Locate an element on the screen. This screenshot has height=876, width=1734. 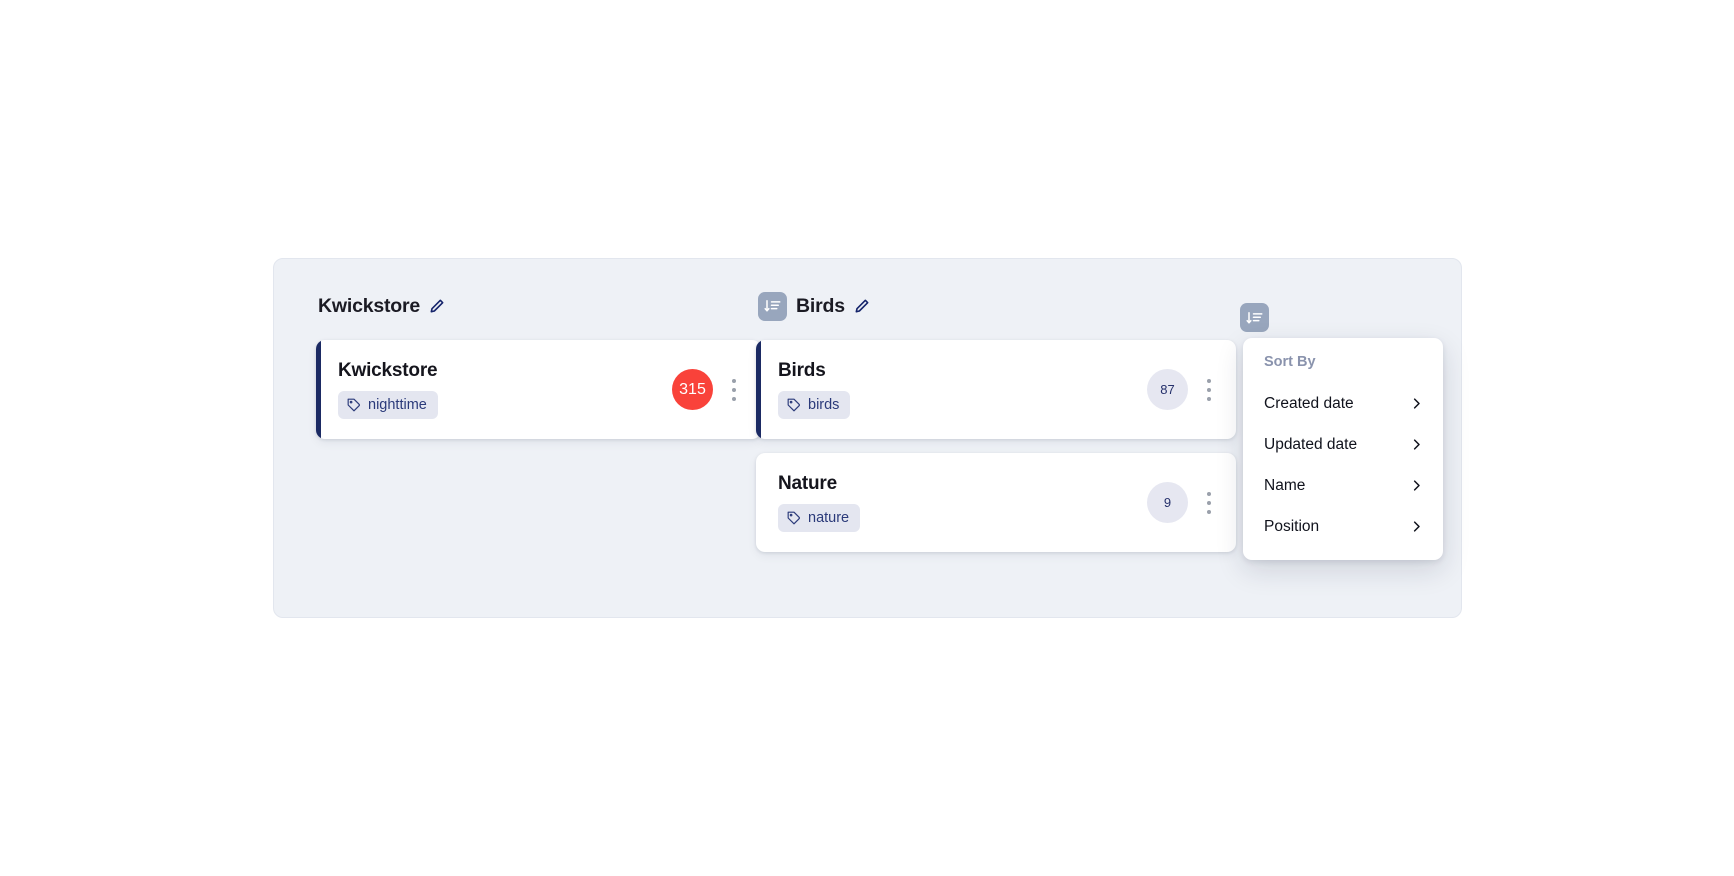
column-header: Kwickstore is located at coordinates (538, 306).